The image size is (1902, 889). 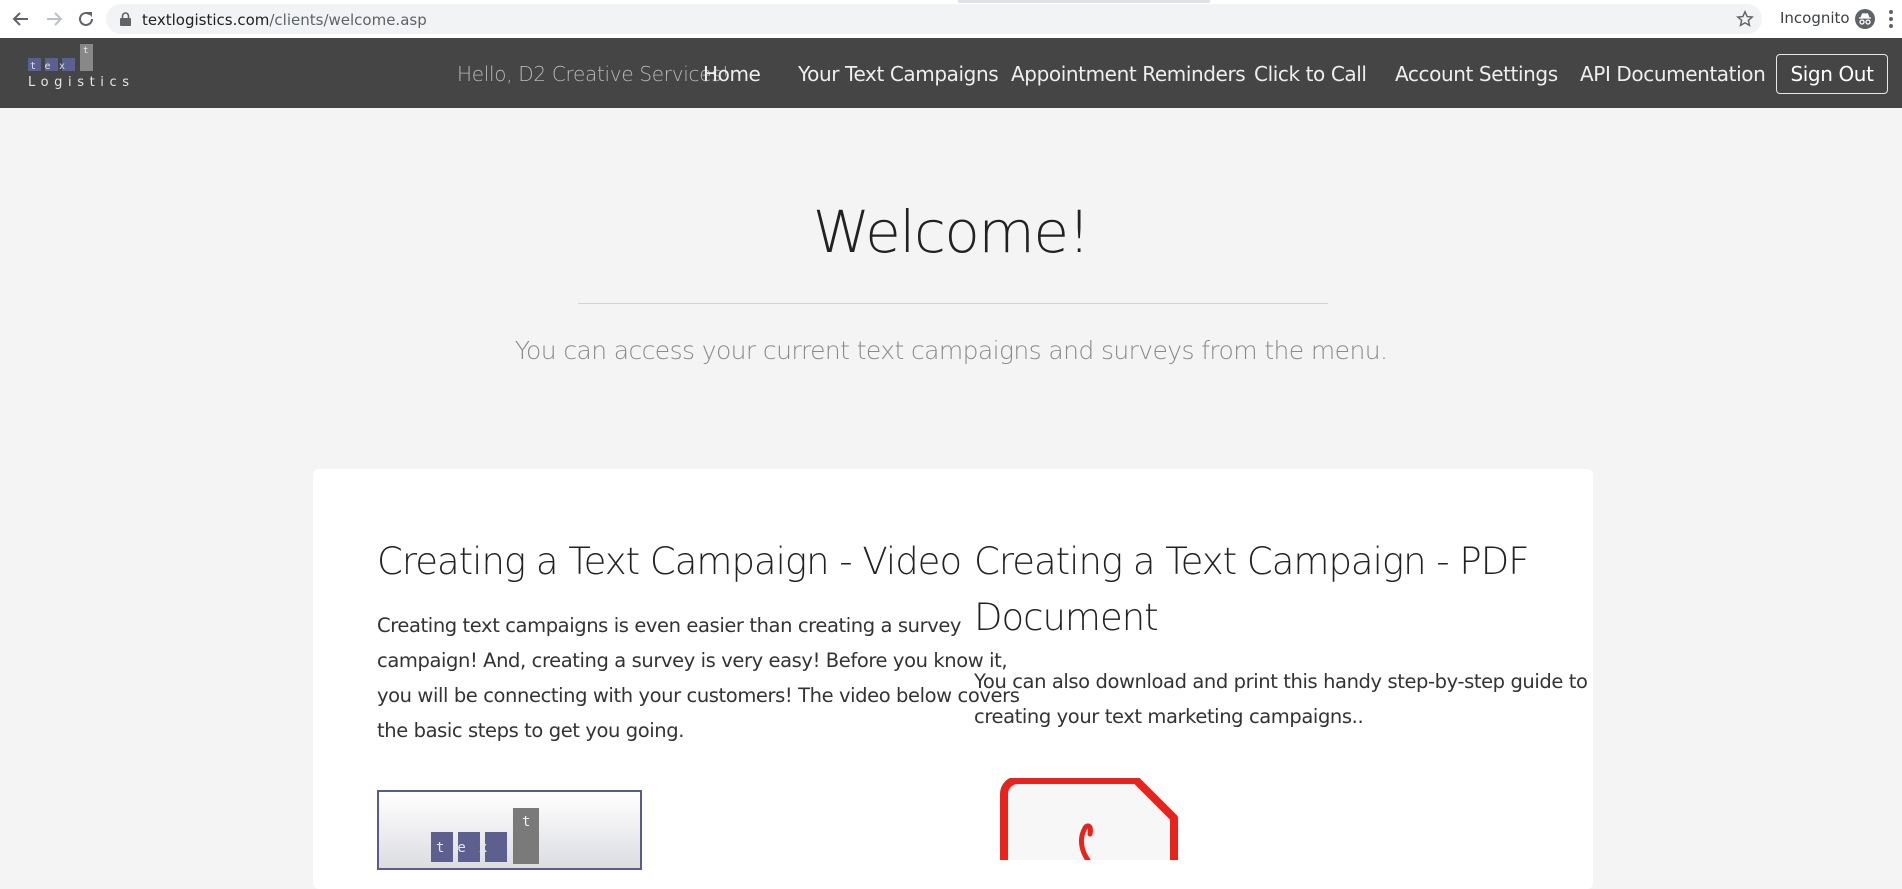 What do you see at coordinates (1476, 74) in the screenshot?
I see `nav-account-settings: Account Settings` at bounding box center [1476, 74].